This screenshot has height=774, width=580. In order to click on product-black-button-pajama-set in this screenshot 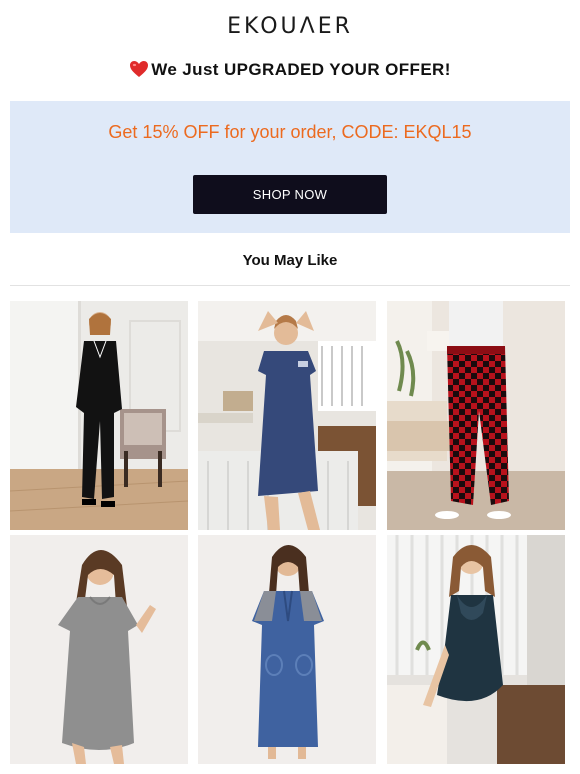, I will do `click(99, 415)`.